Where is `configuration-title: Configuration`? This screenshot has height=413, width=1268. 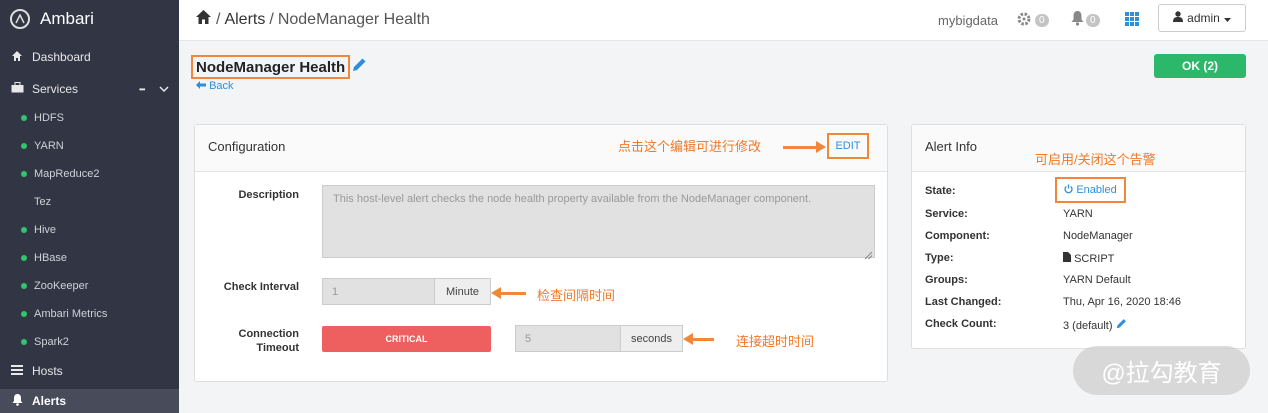 configuration-title: Configuration is located at coordinates (247, 146).